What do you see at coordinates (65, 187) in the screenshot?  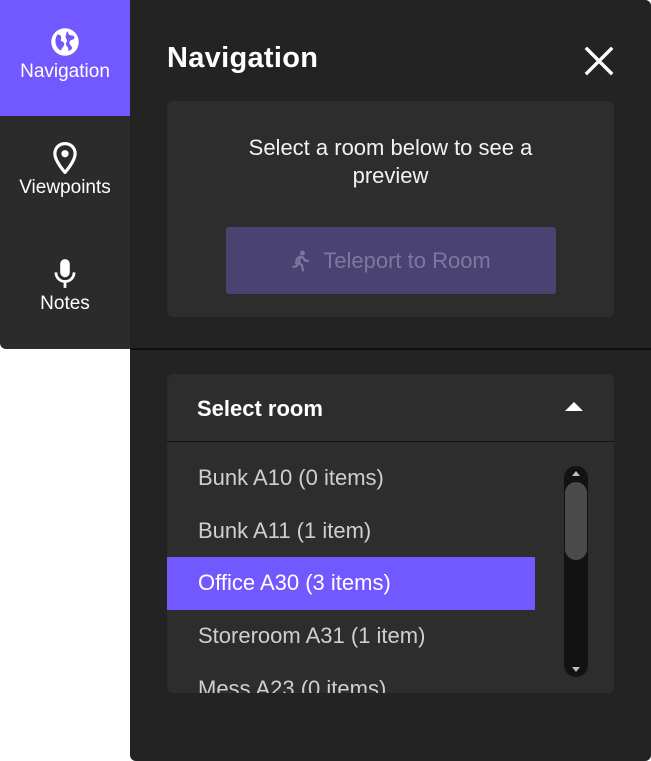 I see `tab-label: Viewpoints` at bounding box center [65, 187].